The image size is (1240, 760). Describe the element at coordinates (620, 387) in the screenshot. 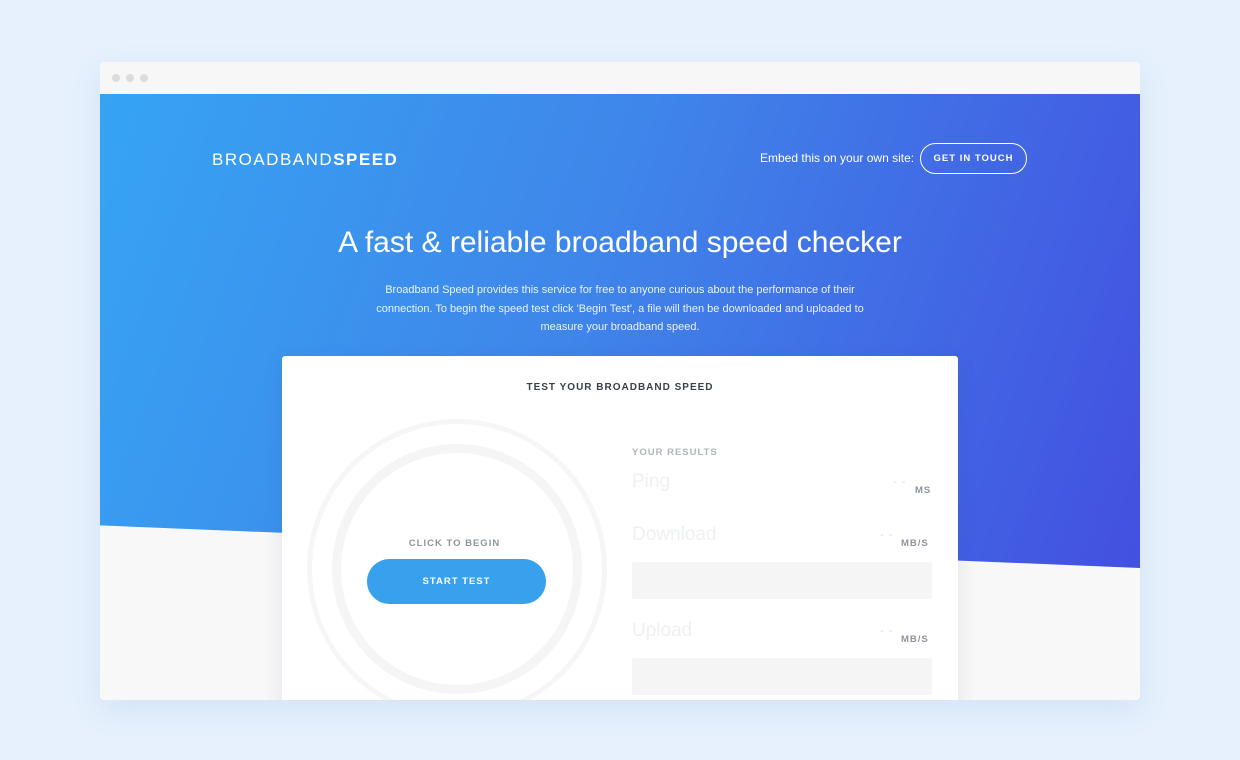

I see `card-title: TEST YOUR BROADBAND SPEED` at that location.